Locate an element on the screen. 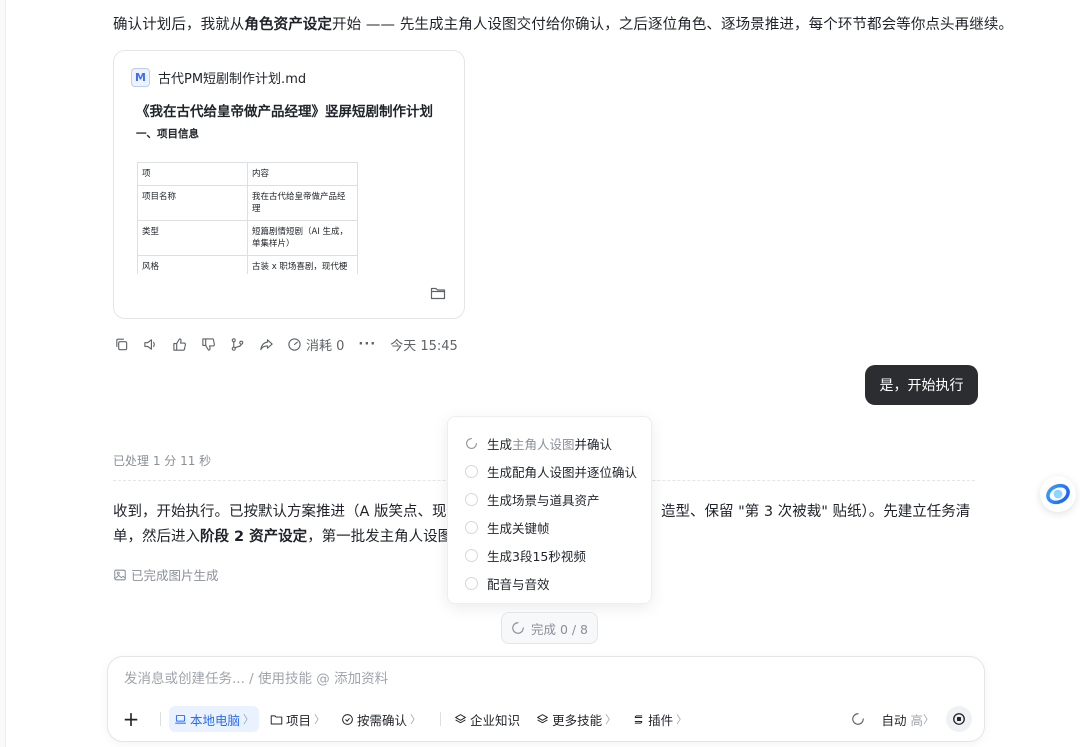 This screenshot has width=1080, height=747. message-composer: + 本地电脑〉 项目〉 按需确认〉 企业知识 更多技能〉 插件〉 自动 is located at coordinates (546, 699).